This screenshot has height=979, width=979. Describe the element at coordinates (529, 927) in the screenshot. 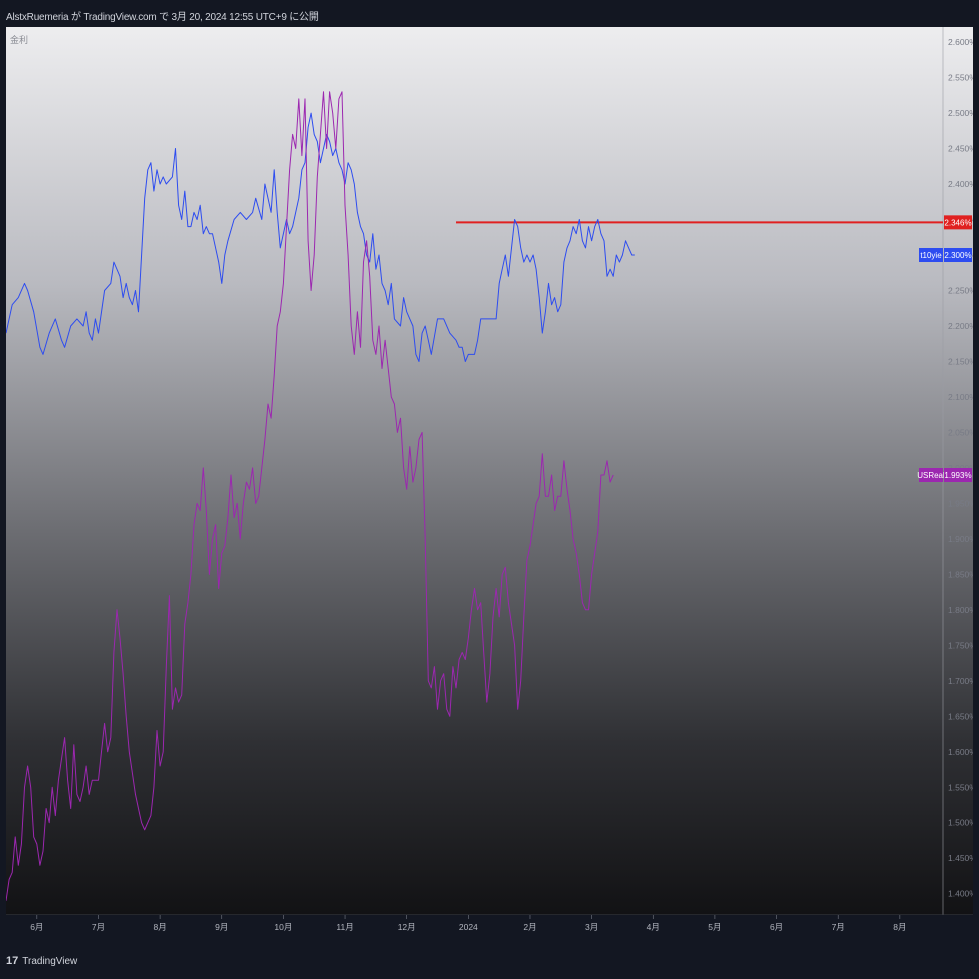

I see `x-tick-label: 2月` at that location.